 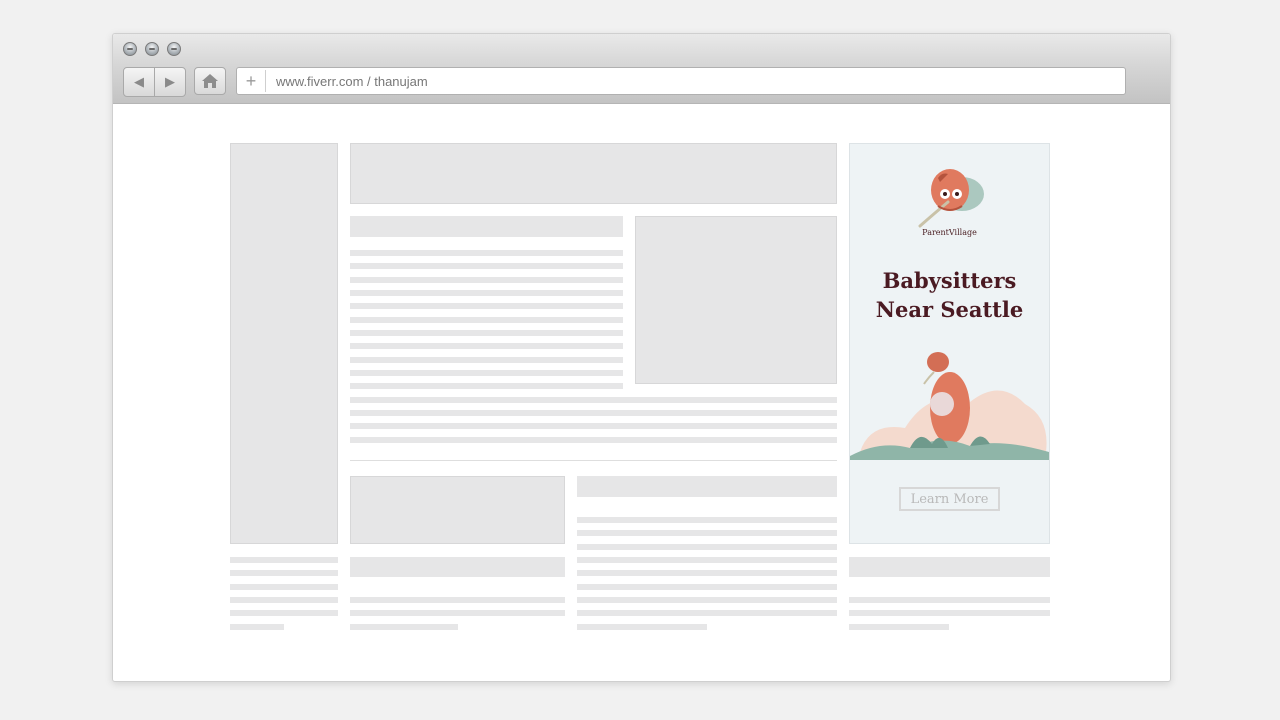 I want to click on back-arrow-icon: ◀, so click(x=139, y=81).